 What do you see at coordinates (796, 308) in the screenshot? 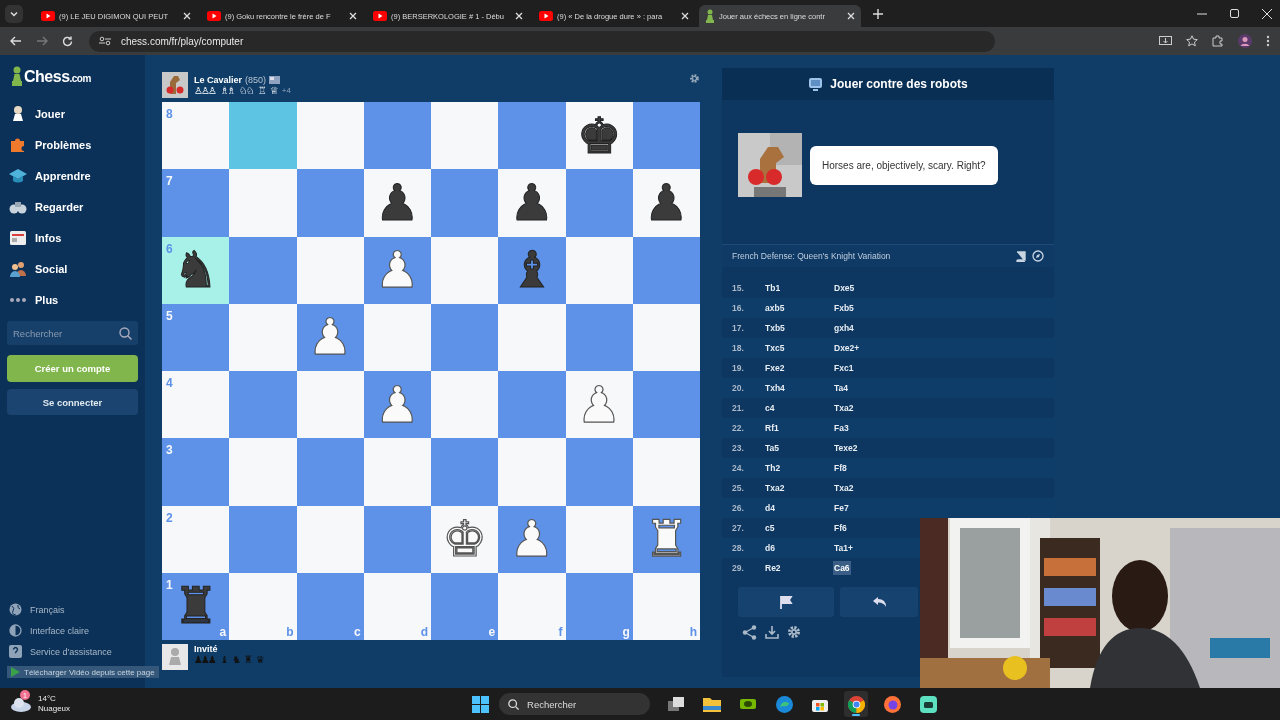
I see `move: axb5` at bounding box center [796, 308].